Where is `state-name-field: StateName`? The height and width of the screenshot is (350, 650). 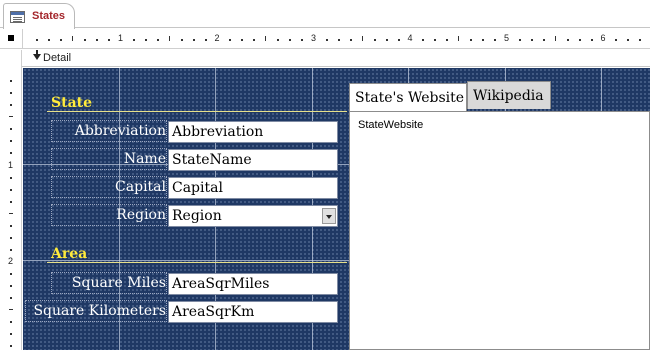
state-name-field: StateName is located at coordinates (253, 160).